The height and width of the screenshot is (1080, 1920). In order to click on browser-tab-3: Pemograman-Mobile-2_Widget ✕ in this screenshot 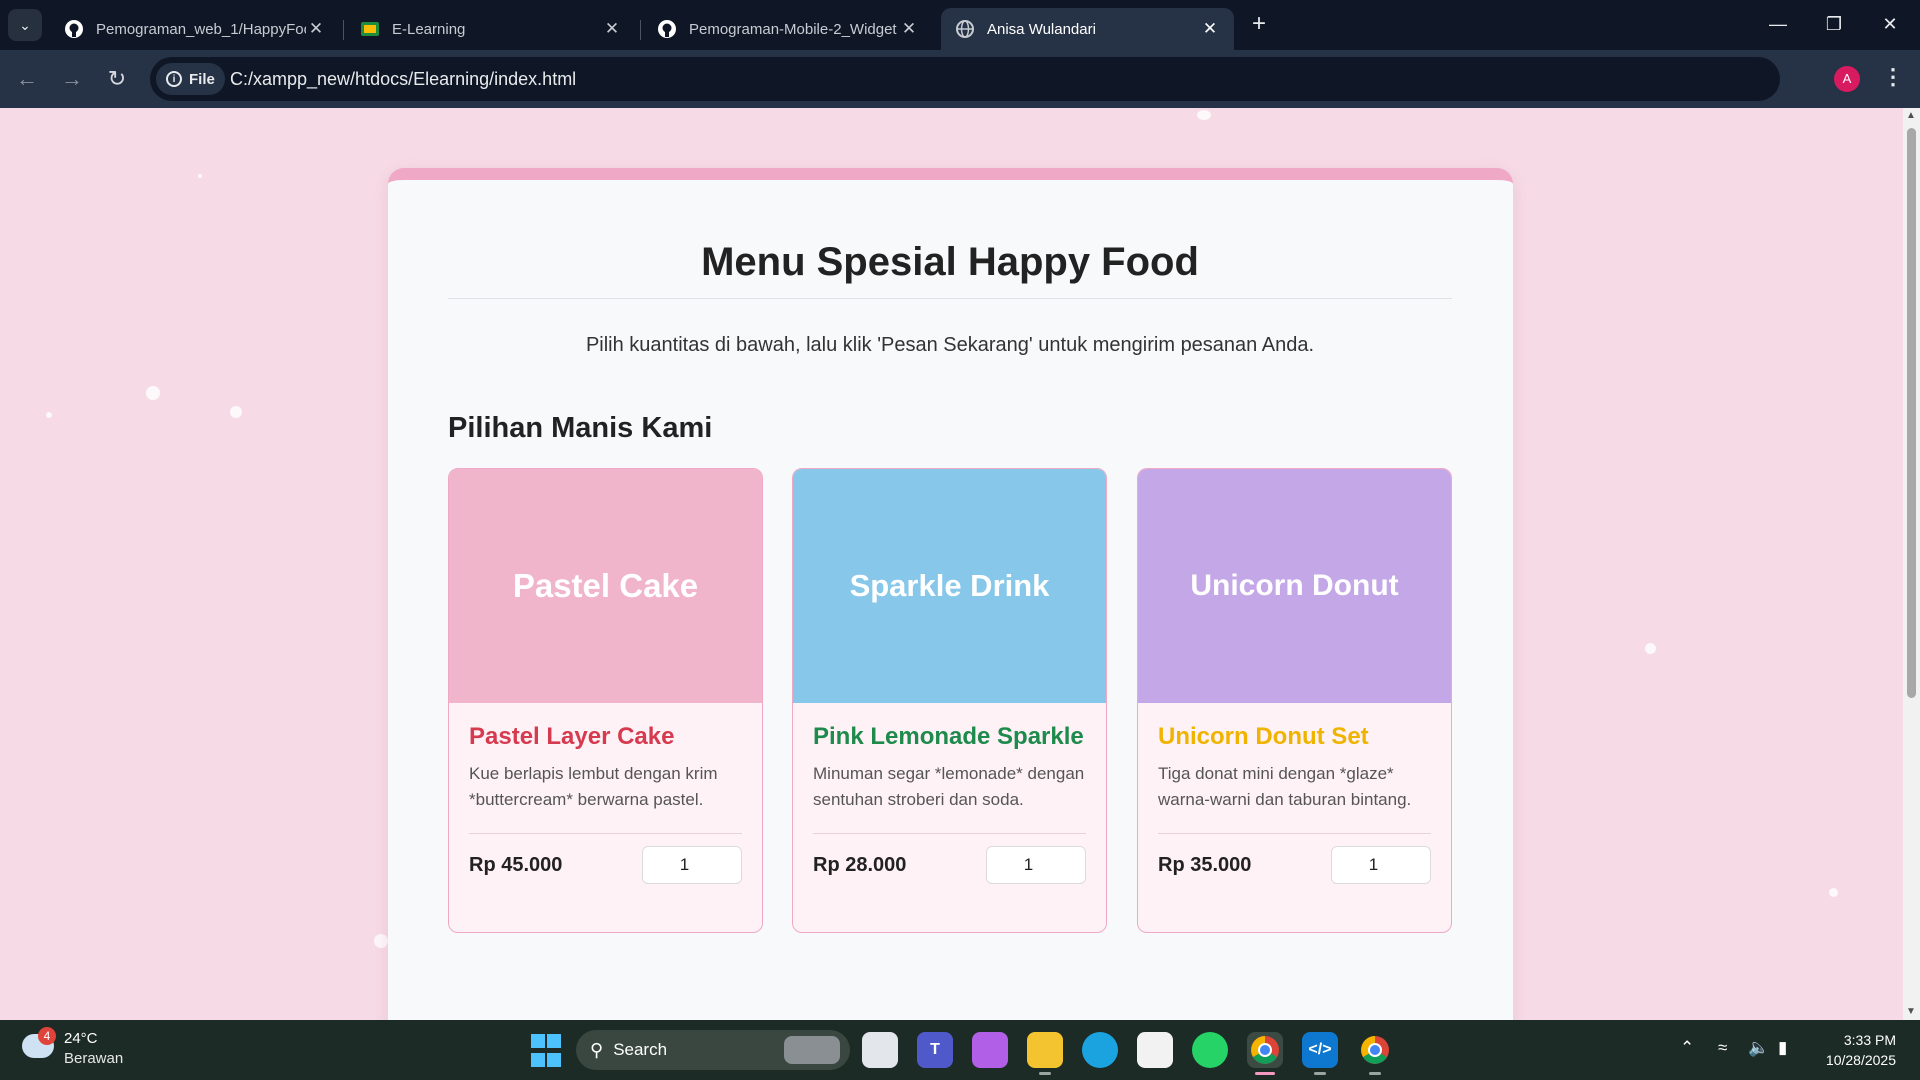, I will do `click(788, 29)`.